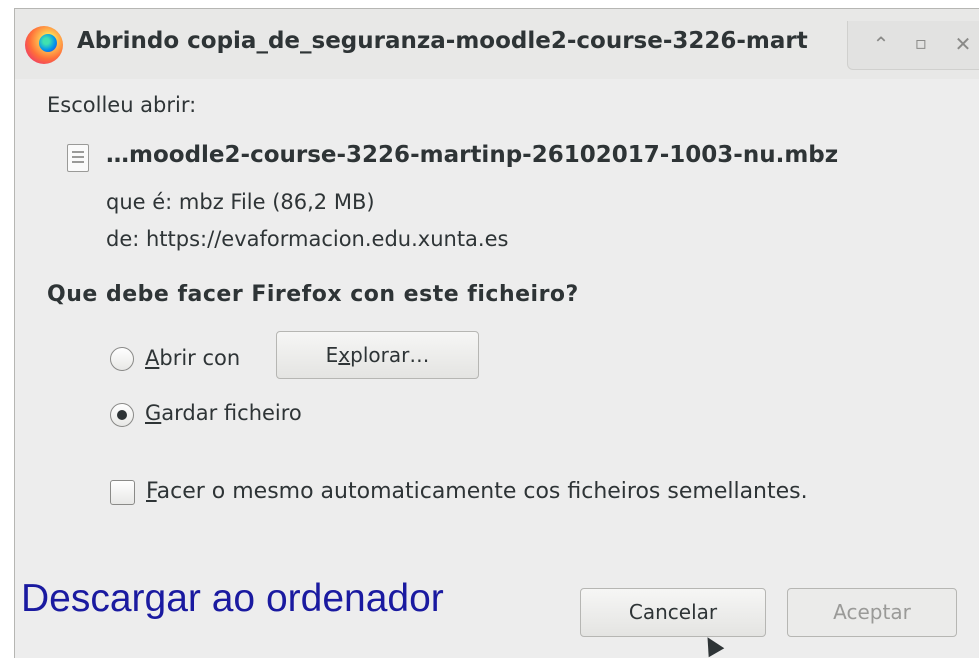  What do you see at coordinates (78, 158) in the screenshot?
I see `document-icon` at bounding box center [78, 158].